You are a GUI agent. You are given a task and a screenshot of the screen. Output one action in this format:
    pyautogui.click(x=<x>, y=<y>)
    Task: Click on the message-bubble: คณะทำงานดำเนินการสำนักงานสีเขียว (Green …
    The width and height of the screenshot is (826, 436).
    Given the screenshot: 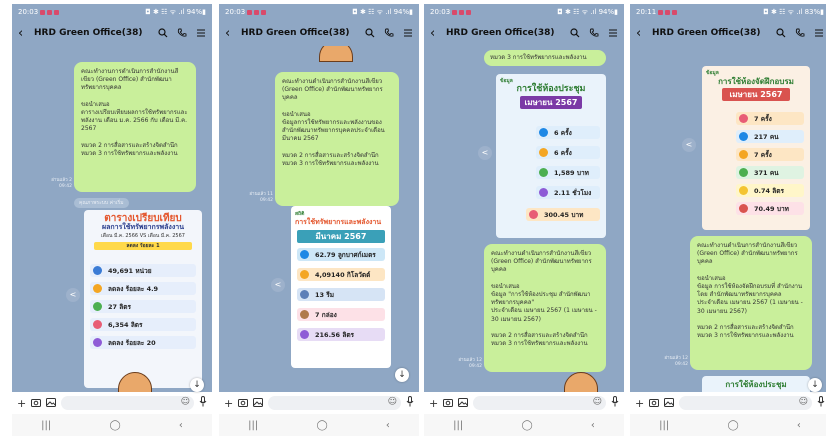 What is the action you would take?
    pyautogui.click(x=751, y=303)
    